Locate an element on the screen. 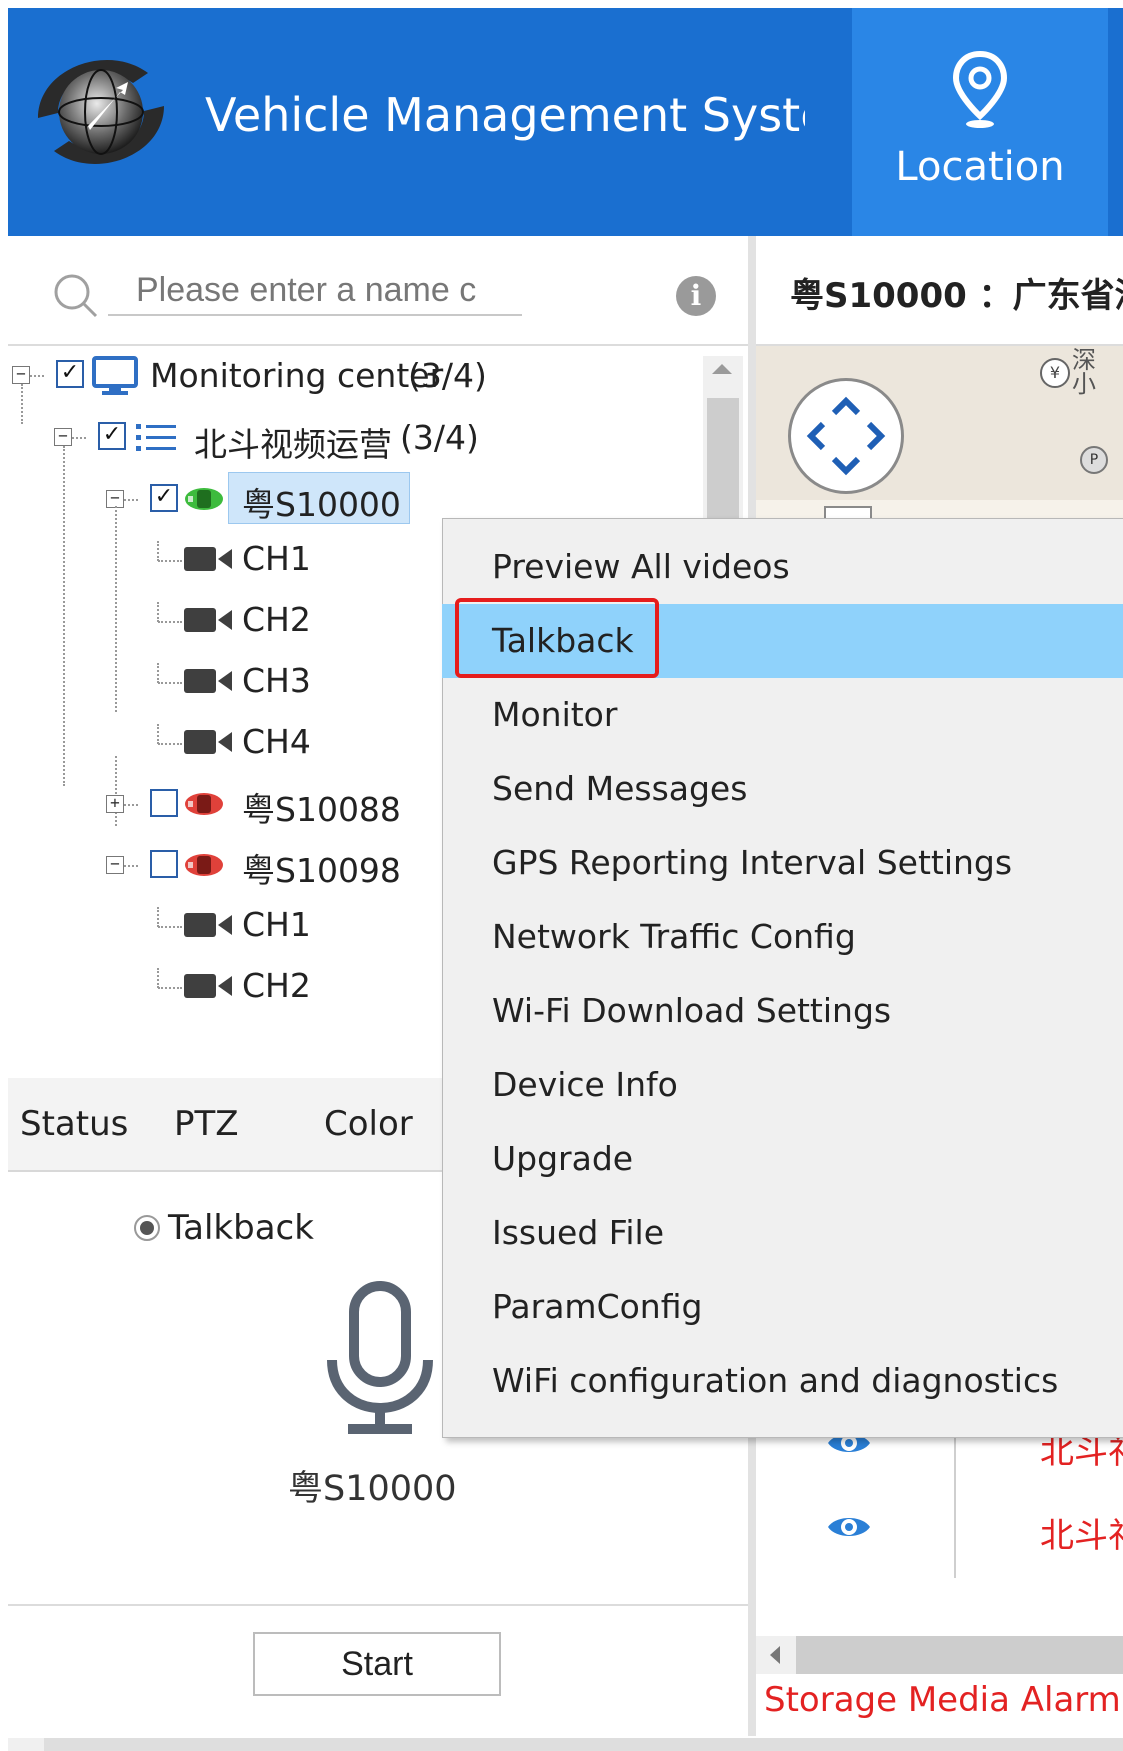 The height and width of the screenshot is (1751, 1123). map-pan-control is located at coordinates (846, 436).